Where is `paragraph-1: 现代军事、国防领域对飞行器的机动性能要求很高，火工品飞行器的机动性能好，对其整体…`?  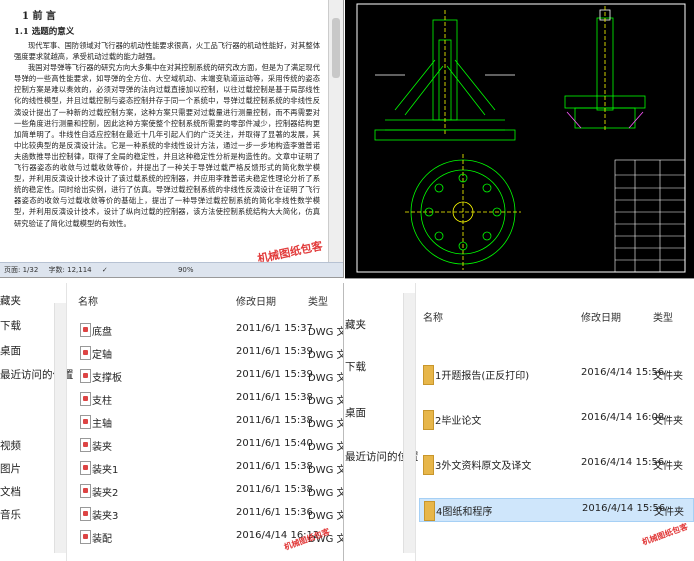
paragraph-1: 现代军事、国防领域对飞行器的机动性能要求很高，火工品飞行器的机动性能好，对其整体… is located at coordinates (167, 51).